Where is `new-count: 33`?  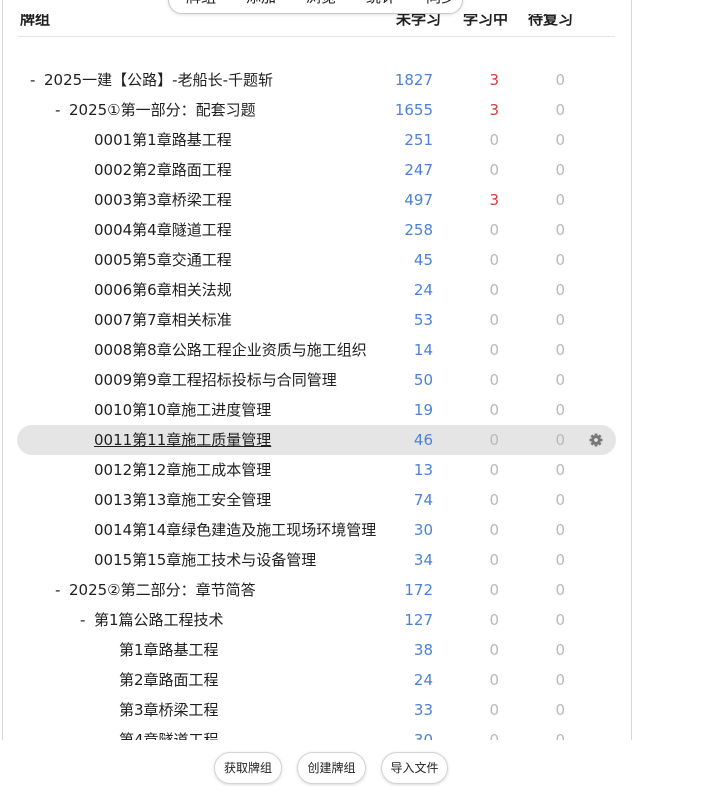 new-count: 33 is located at coordinates (423, 710).